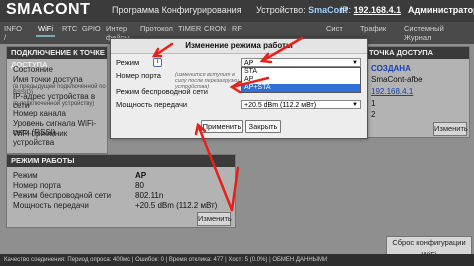 This screenshot has height=266, width=474. Describe the element at coordinates (217, 167) in the screenshot. I see `arrow-to-apply-button` at that location.